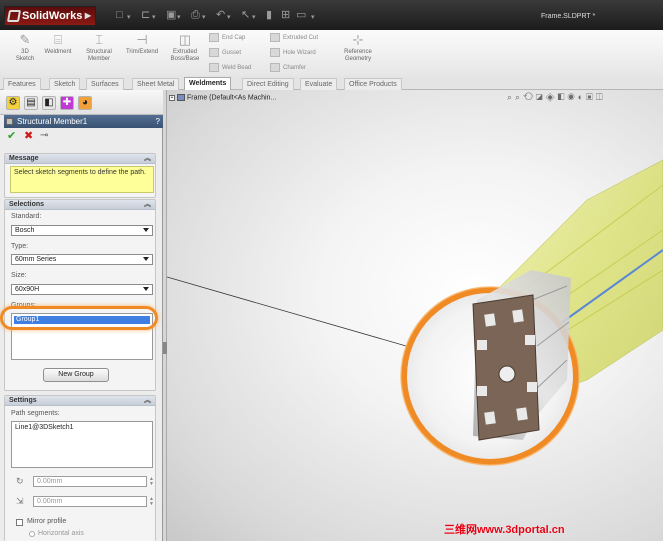  Describe the element at coordinates (269, 15) in the screenshot. I see `rebuild-icon: ▮` at that location.